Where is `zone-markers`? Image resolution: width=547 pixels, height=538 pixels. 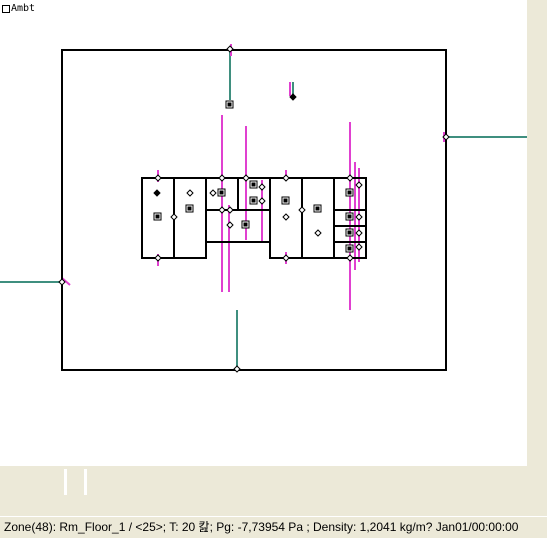
zone-markers is located at coordinates (253, 176).